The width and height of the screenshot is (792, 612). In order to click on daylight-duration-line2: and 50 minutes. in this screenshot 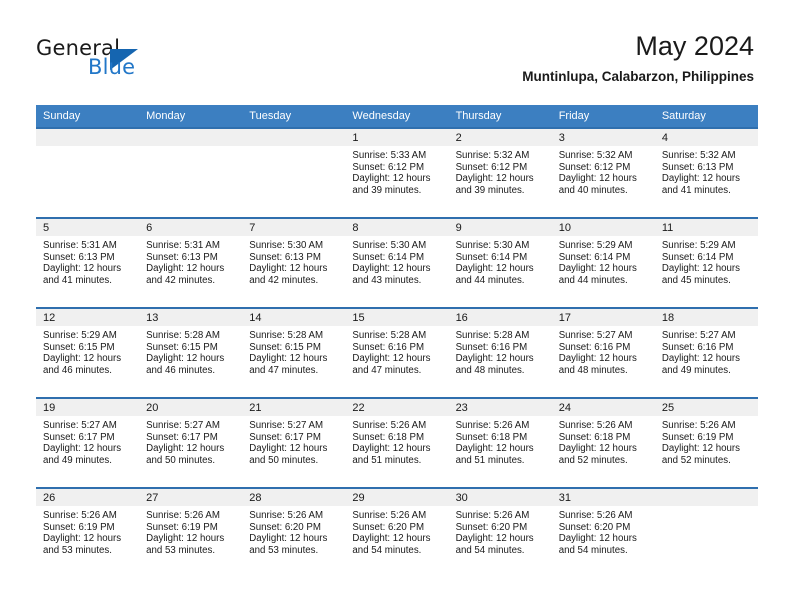, I will do `click(284, 460)`.